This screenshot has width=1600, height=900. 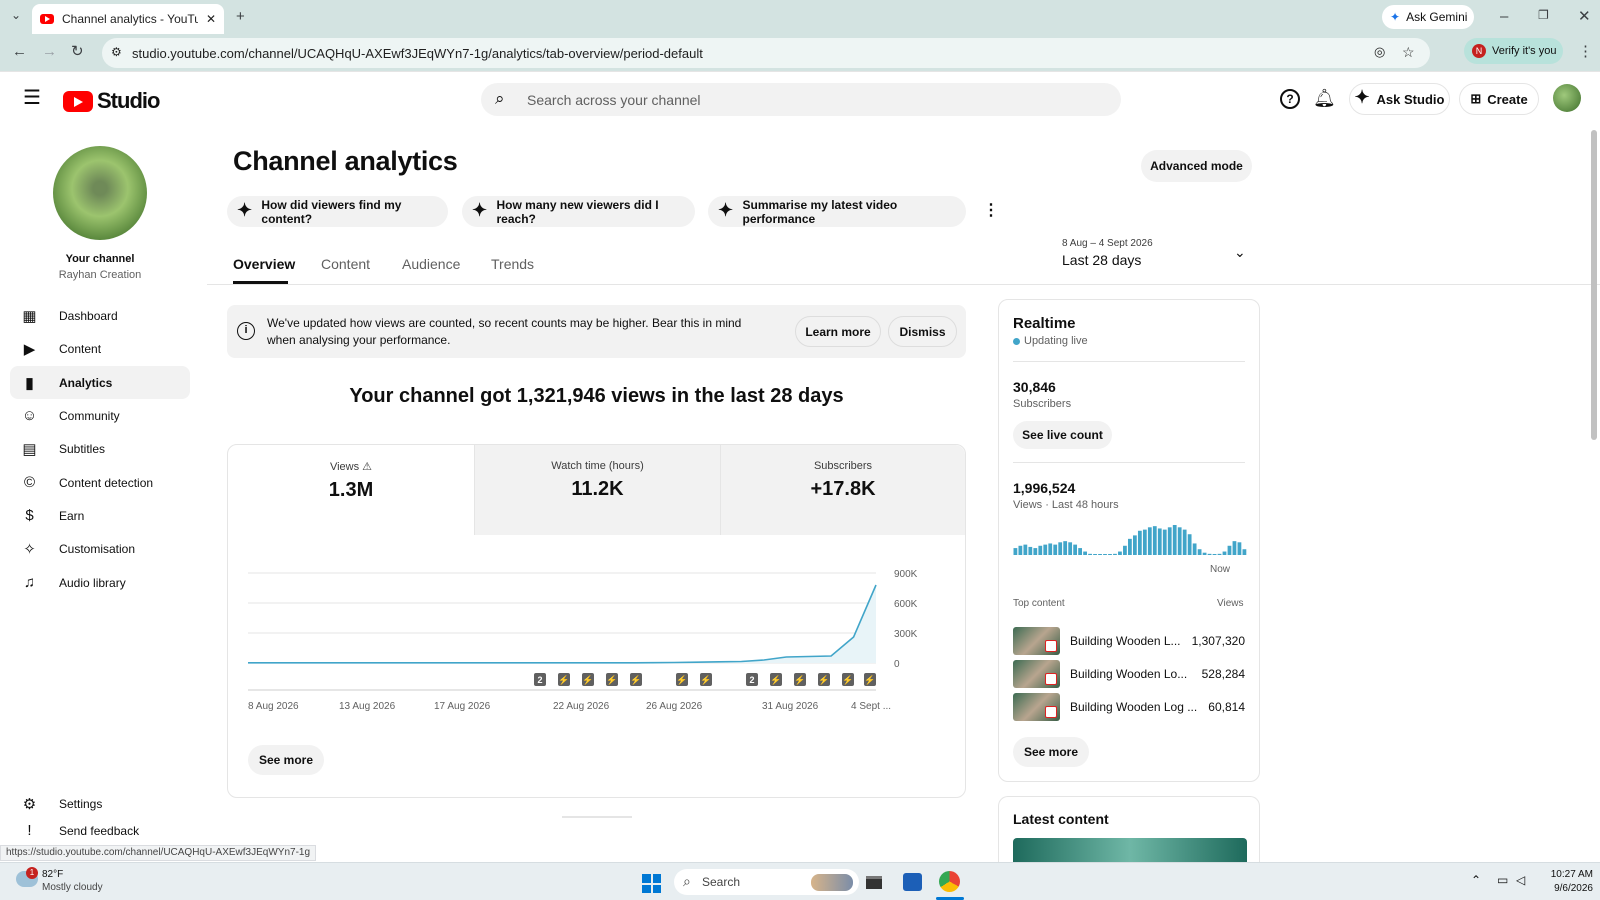 What do you see at coordinates (1196, 166) in the screenshot?
I see `advanced-mode-button: Advanced mode` at bounding box center [1196, 166].